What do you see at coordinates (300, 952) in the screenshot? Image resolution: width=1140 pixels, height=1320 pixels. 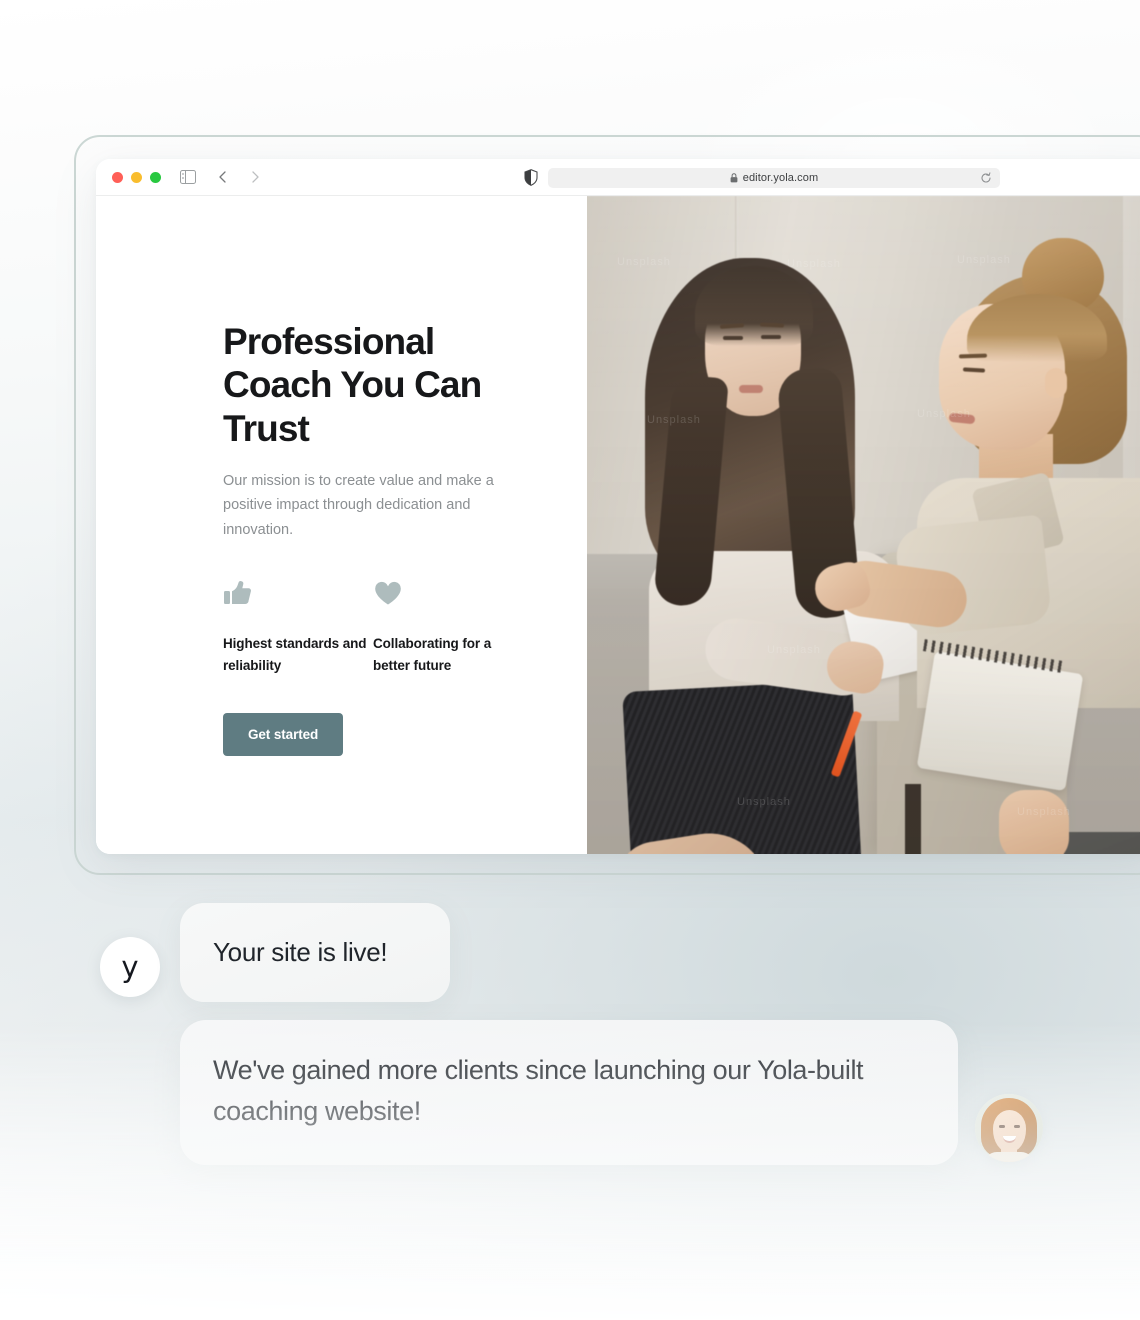 I see `chat-message-text: Your site is live!` at bounding box center [300, 952].